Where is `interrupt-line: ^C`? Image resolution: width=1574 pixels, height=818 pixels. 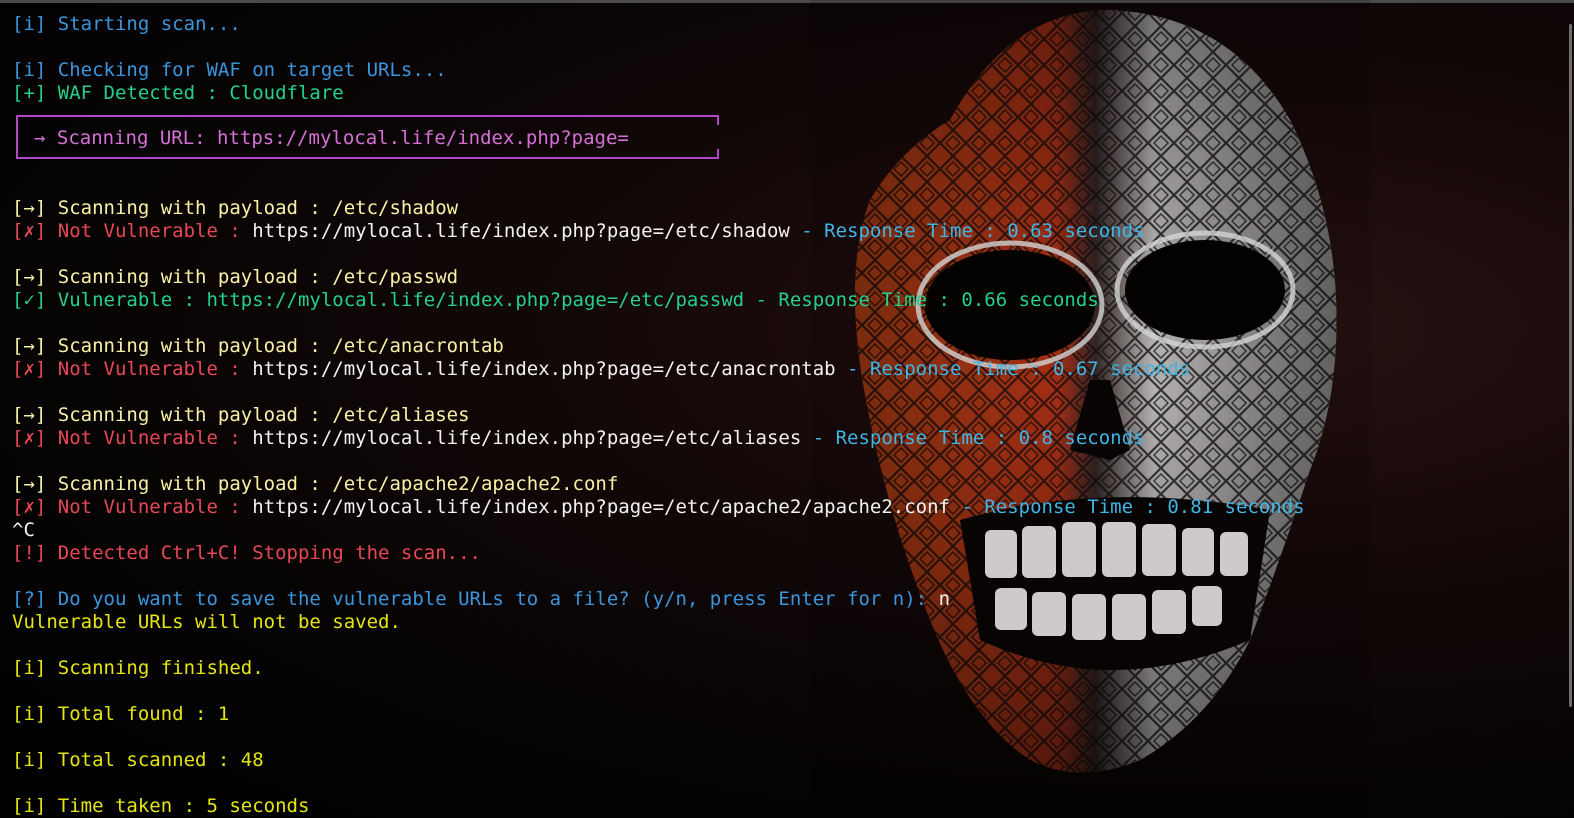 interrupt-line: ^C is located at coordinates (23, 530).